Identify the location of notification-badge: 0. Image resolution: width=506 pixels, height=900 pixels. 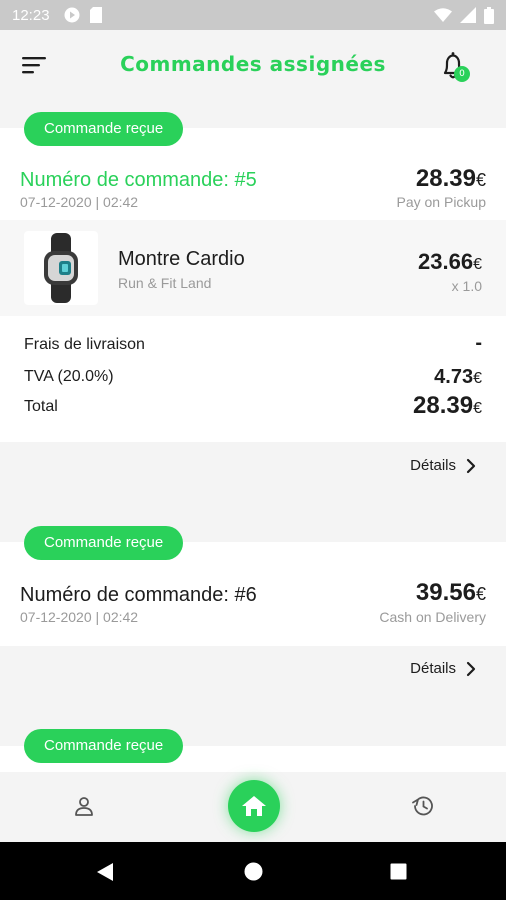
(462, 74).